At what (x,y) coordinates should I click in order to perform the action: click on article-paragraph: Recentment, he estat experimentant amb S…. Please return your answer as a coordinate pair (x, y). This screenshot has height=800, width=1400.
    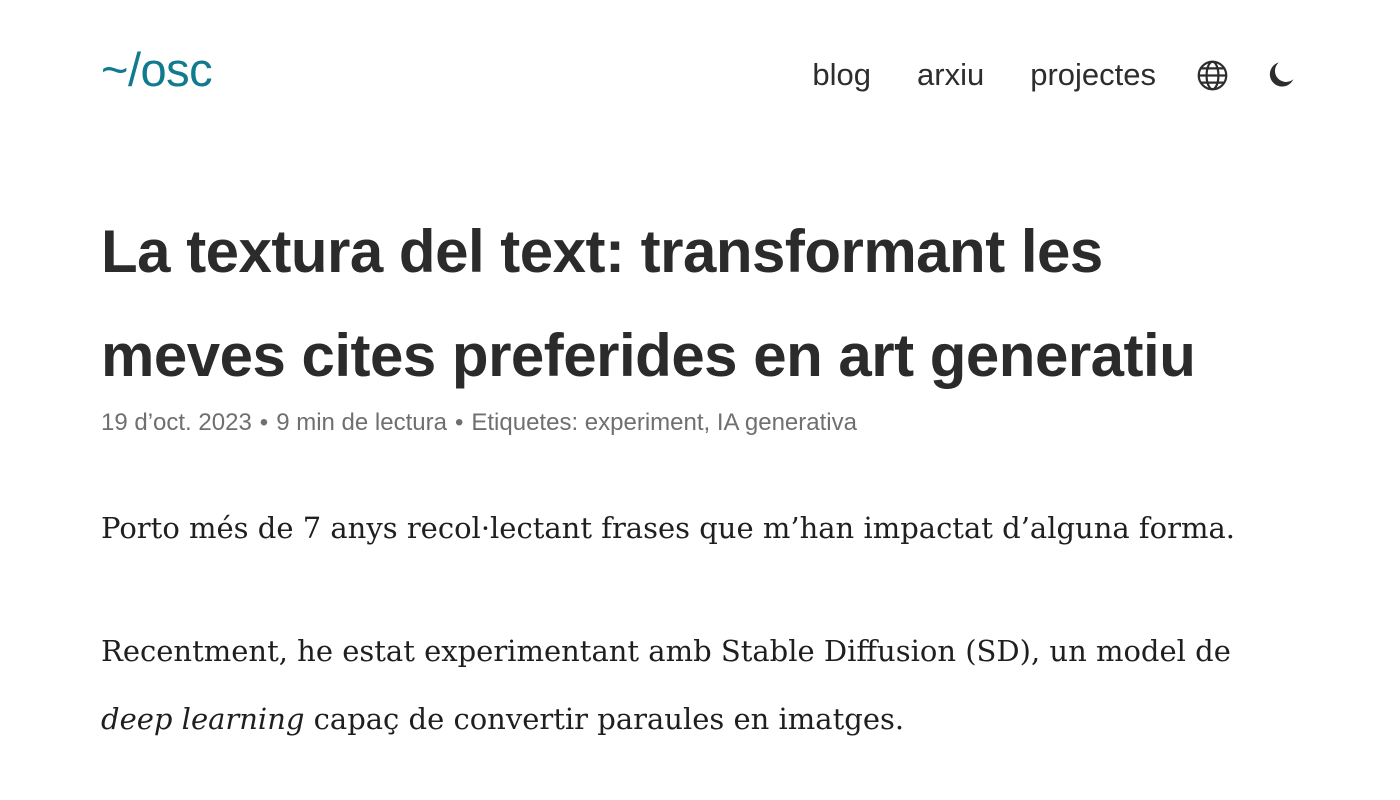
    Looking at the image, I should click on (701, 685).